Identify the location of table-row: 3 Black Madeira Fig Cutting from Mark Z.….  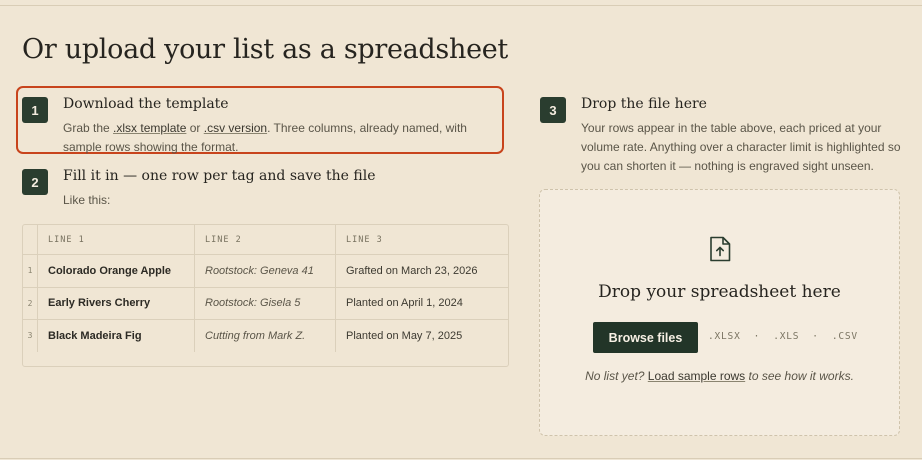
(265, 335).